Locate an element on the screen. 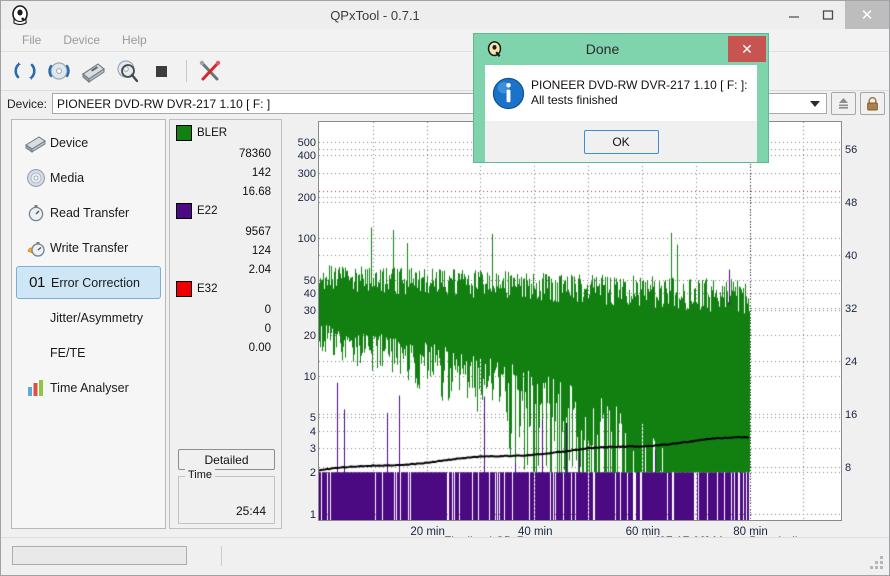 The height and width of the screenshot is (576, 890). title-bar: QPxTool - 0.7.1 ✕ is located at coordinates (445, 15).